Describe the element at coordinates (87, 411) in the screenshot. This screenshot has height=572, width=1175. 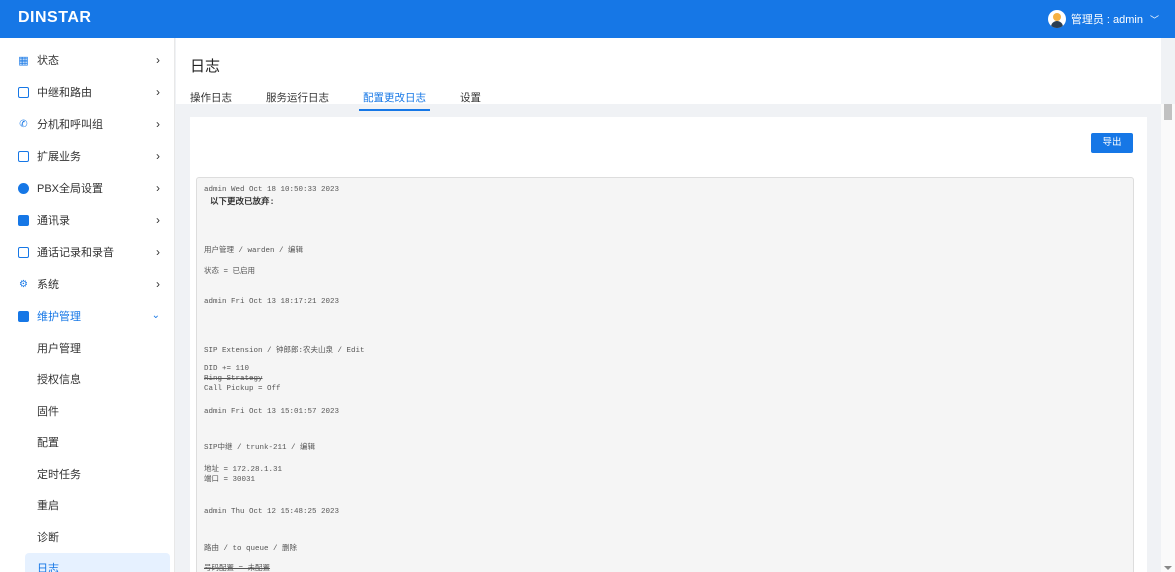
I see `sidebar-subitem-firmware: 固件` at that location.